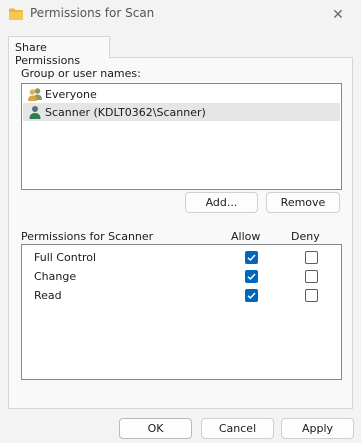 This screenshot has height=443, width=361. I want to click on cancel-button: Cancel, so click(237, 428).